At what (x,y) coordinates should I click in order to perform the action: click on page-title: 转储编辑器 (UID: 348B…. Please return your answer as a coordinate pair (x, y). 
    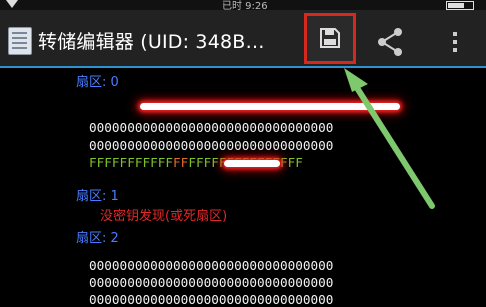
    Looking at the image, I should click on (151, 42).